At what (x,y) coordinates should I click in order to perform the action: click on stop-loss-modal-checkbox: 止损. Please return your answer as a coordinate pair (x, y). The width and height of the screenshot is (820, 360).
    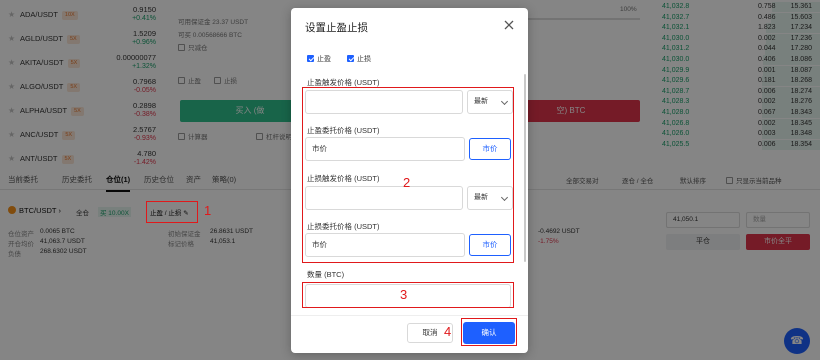
    Looking at the image, I should click on (359, 59).